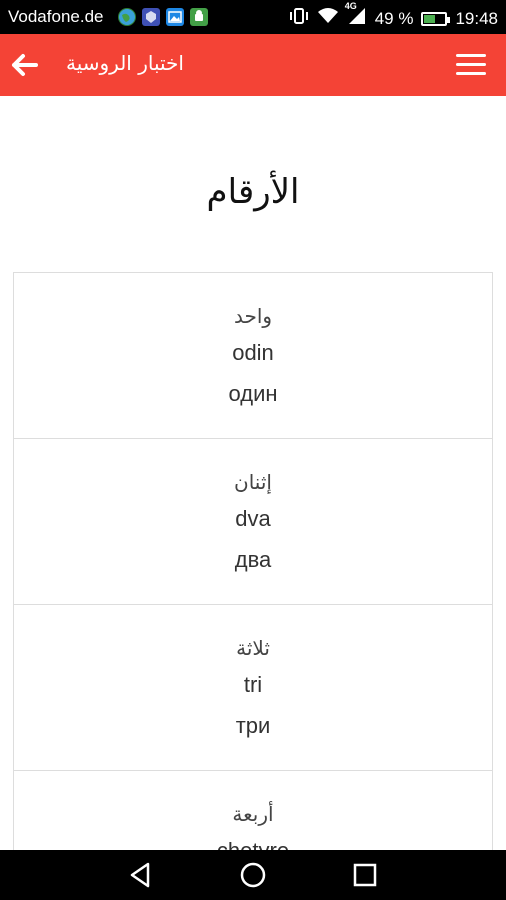 The width and height of the screenshot is (506, 900). What do you see at coordinates (430, 18) in the screenshot?
I see `battery-level-fill` at bounding box center [430, 18].